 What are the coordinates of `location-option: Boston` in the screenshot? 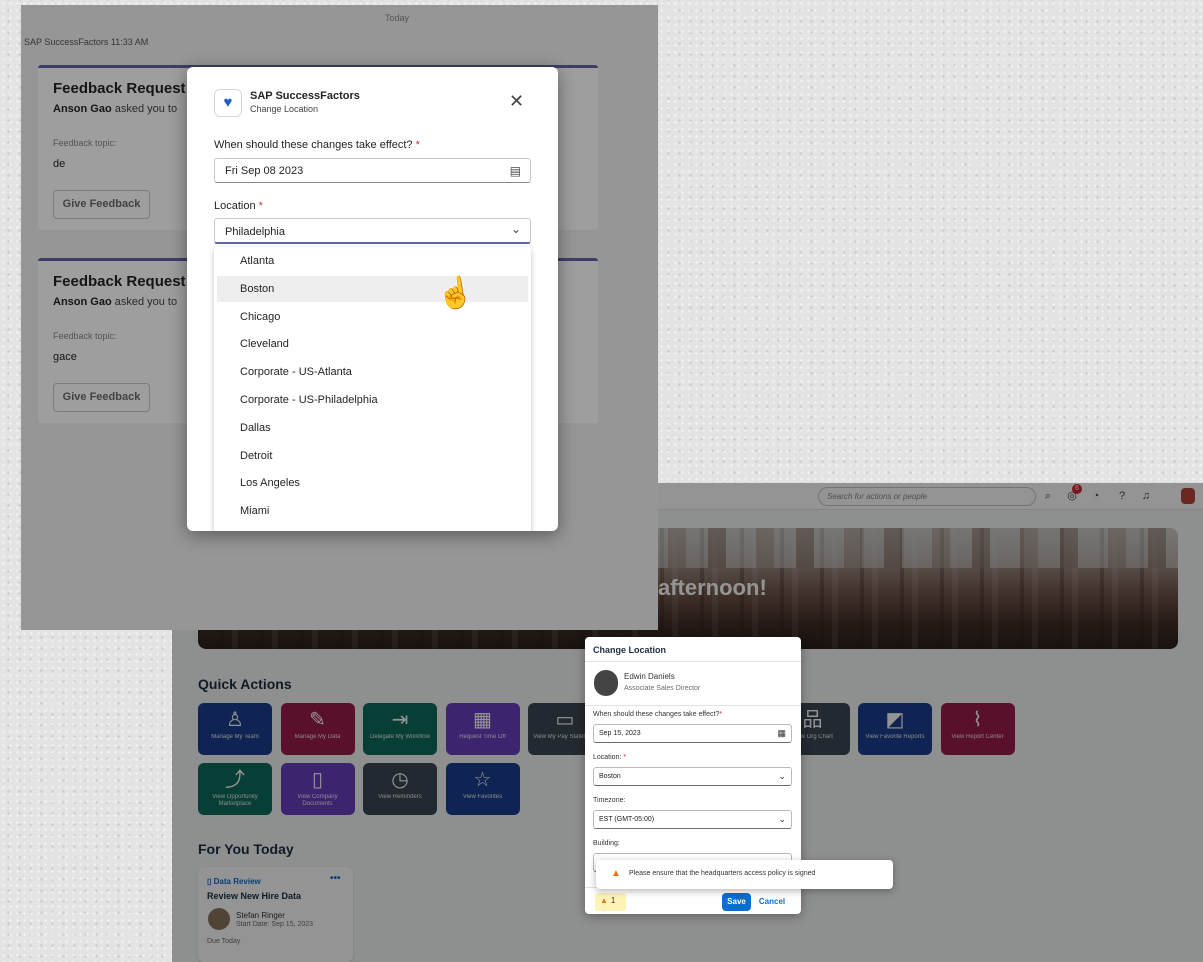 It's located at (372, 288).